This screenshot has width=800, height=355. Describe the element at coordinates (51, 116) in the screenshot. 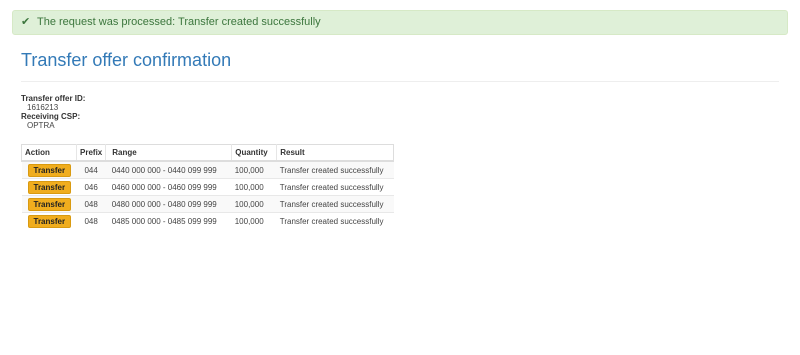

I see `csp-label: Receiving CSP:` at that location.